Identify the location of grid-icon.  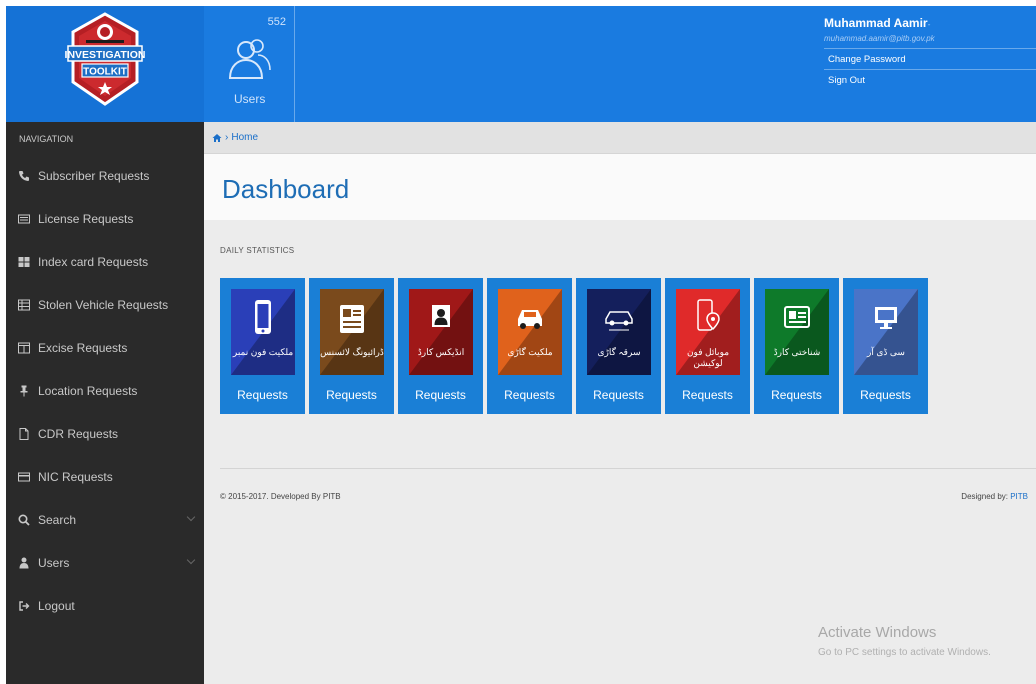
(24, 261).